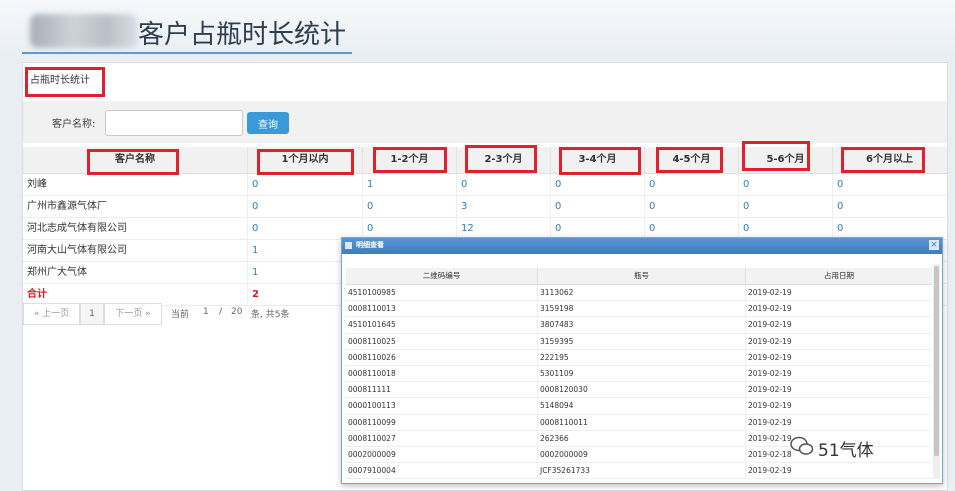 Image resolution: width=955 pixels, height=491 pixels. I want to click on blurred-logo, so click(84, 31).